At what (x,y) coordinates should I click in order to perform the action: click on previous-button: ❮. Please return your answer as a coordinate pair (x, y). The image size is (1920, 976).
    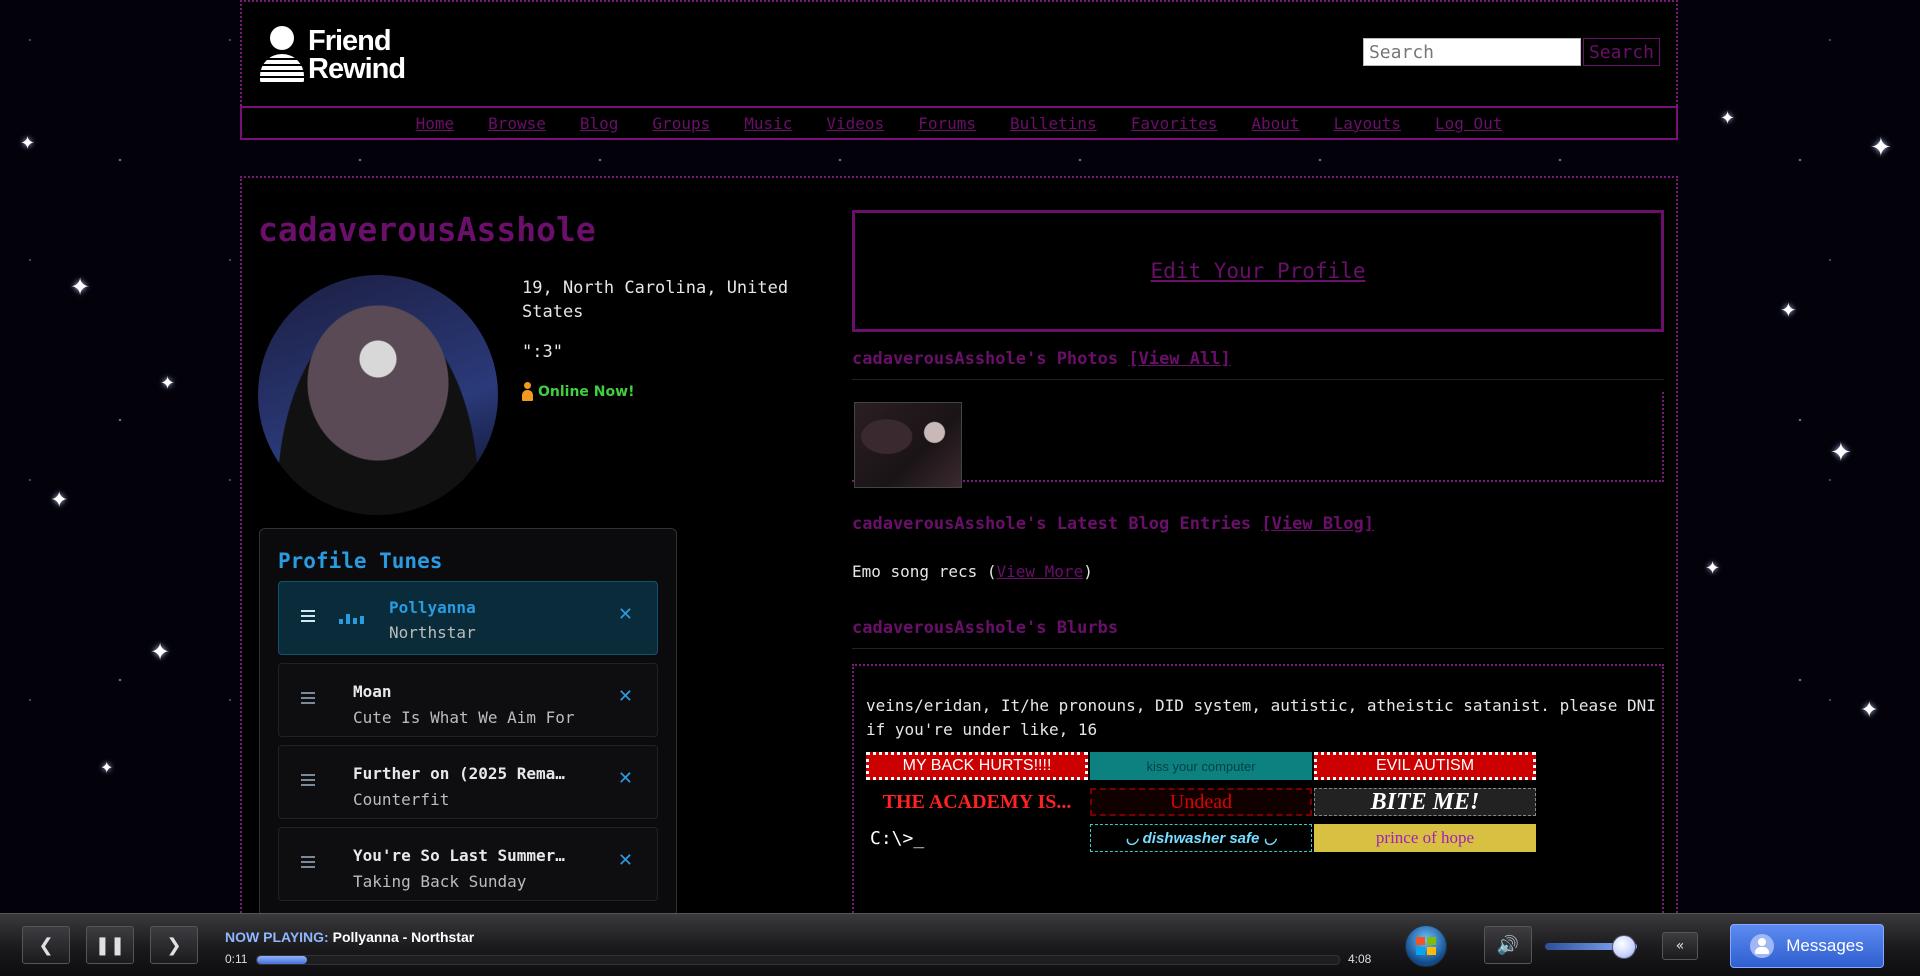
    Looking at the image, I should click on (46, 945).